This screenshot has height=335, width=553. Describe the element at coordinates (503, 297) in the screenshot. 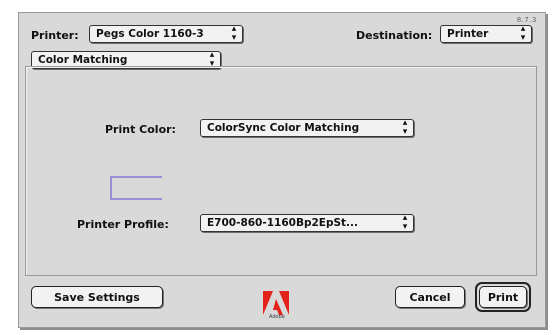

I see `print-button: Print` at that location.